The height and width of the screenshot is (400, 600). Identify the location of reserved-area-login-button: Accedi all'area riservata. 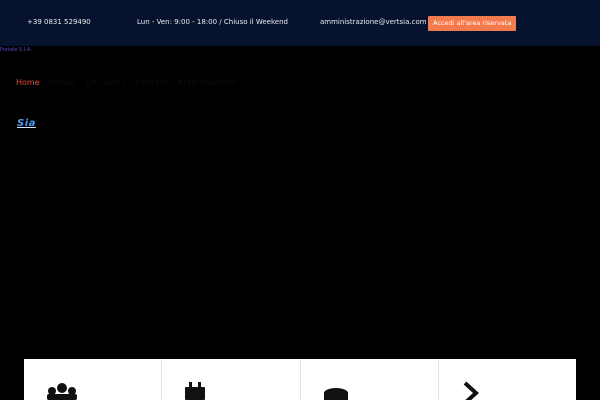
(472, 23).